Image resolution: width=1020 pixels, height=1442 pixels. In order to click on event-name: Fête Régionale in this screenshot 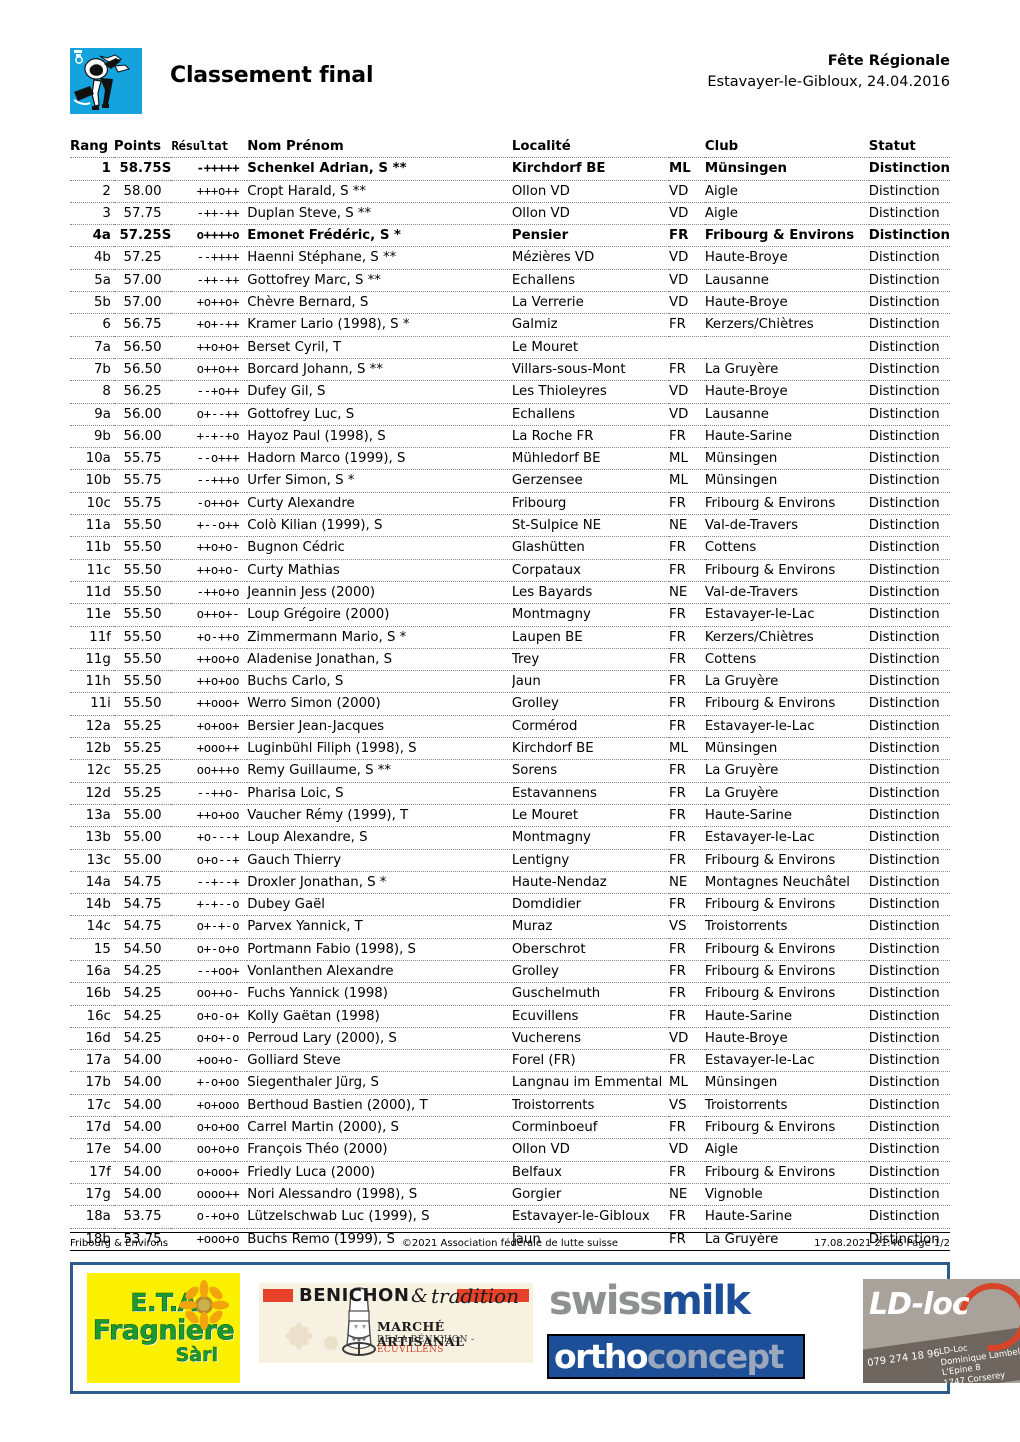, I will do `click(888, 61)`.